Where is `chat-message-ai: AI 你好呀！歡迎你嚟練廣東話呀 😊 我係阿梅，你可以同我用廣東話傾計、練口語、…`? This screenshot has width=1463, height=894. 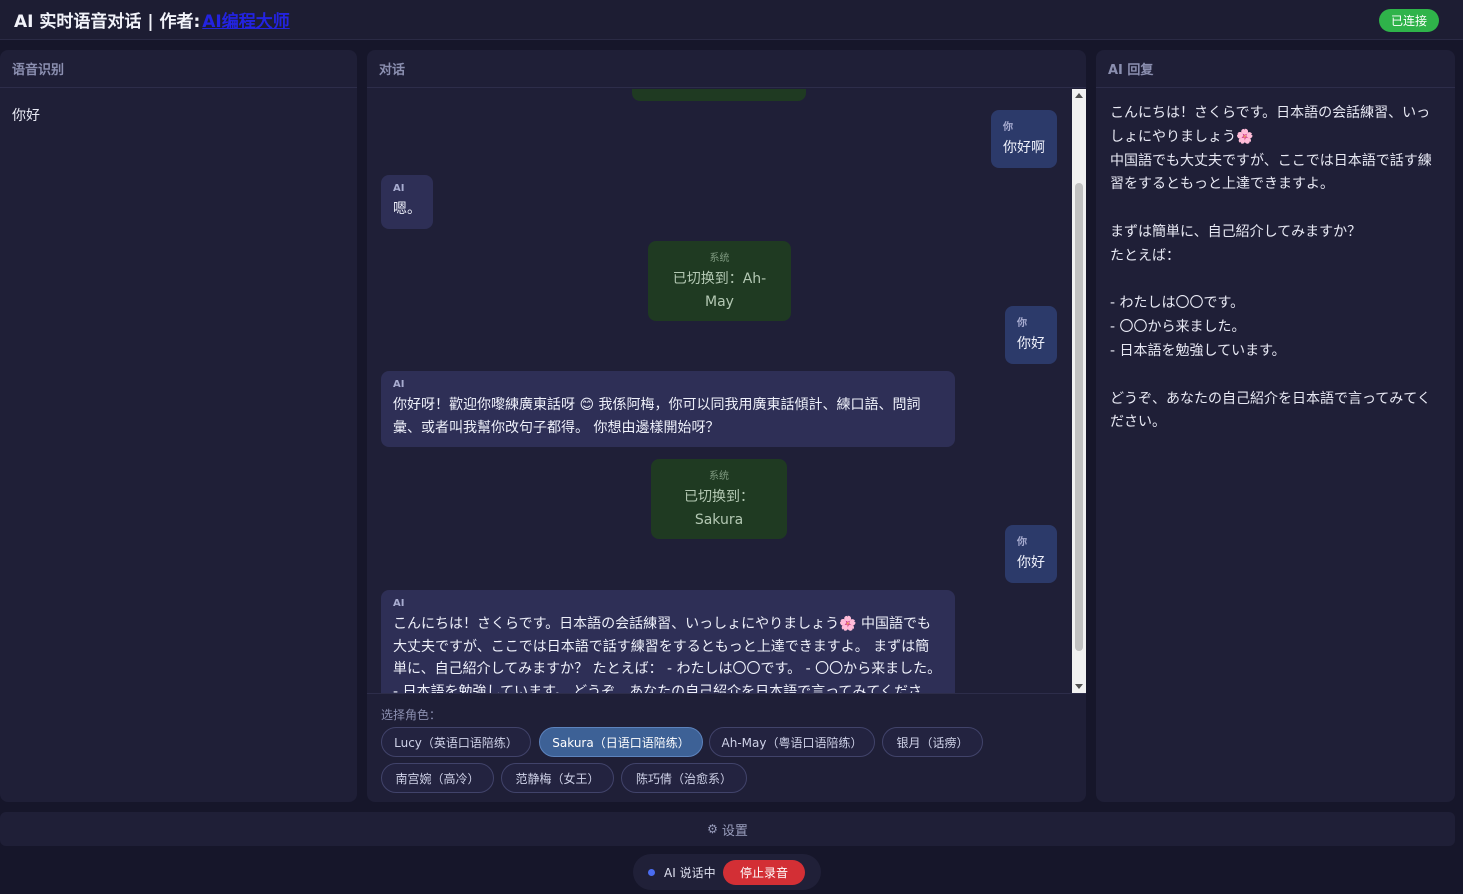
chat-message-ai: AI 你好呀！歡迎你嚟練廣東話呀 😊 我係阿梅，你可以同我用廣東話傾計、練口語、… is located at coordinates (668, 409).